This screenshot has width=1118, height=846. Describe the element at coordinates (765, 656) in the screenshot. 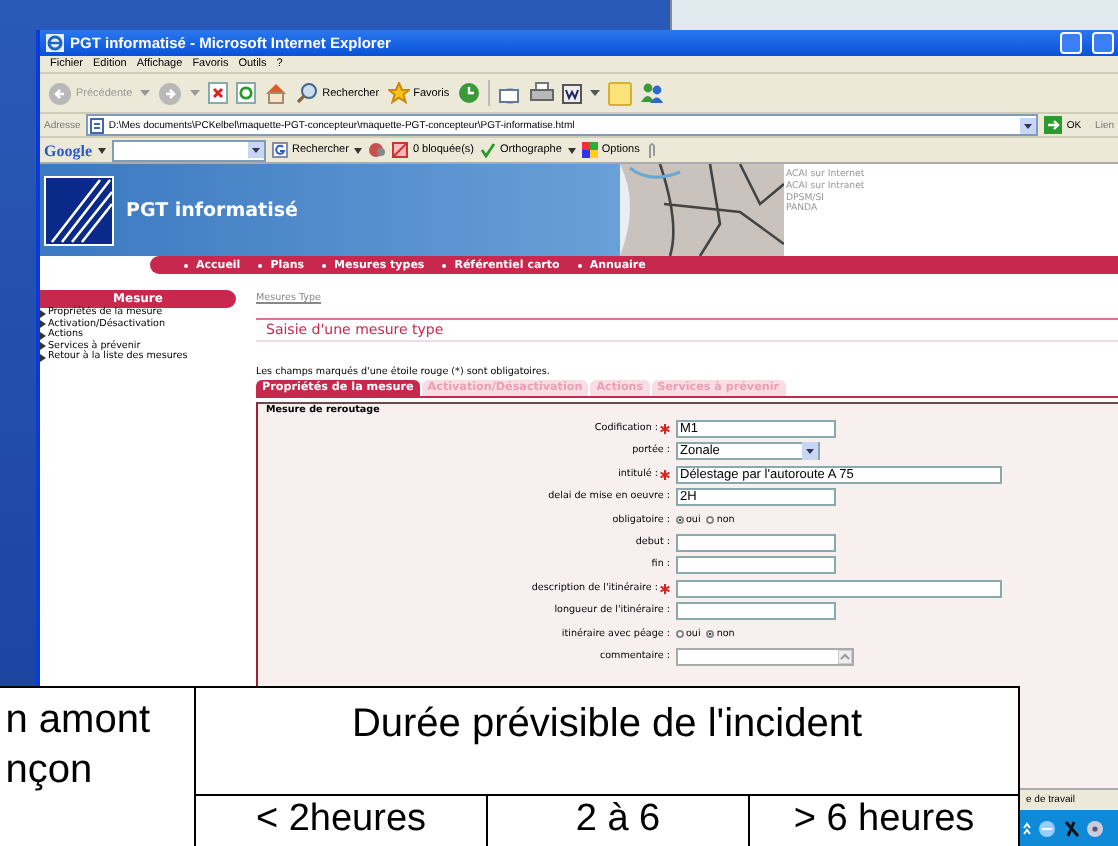

I see `comment-field` at that location.